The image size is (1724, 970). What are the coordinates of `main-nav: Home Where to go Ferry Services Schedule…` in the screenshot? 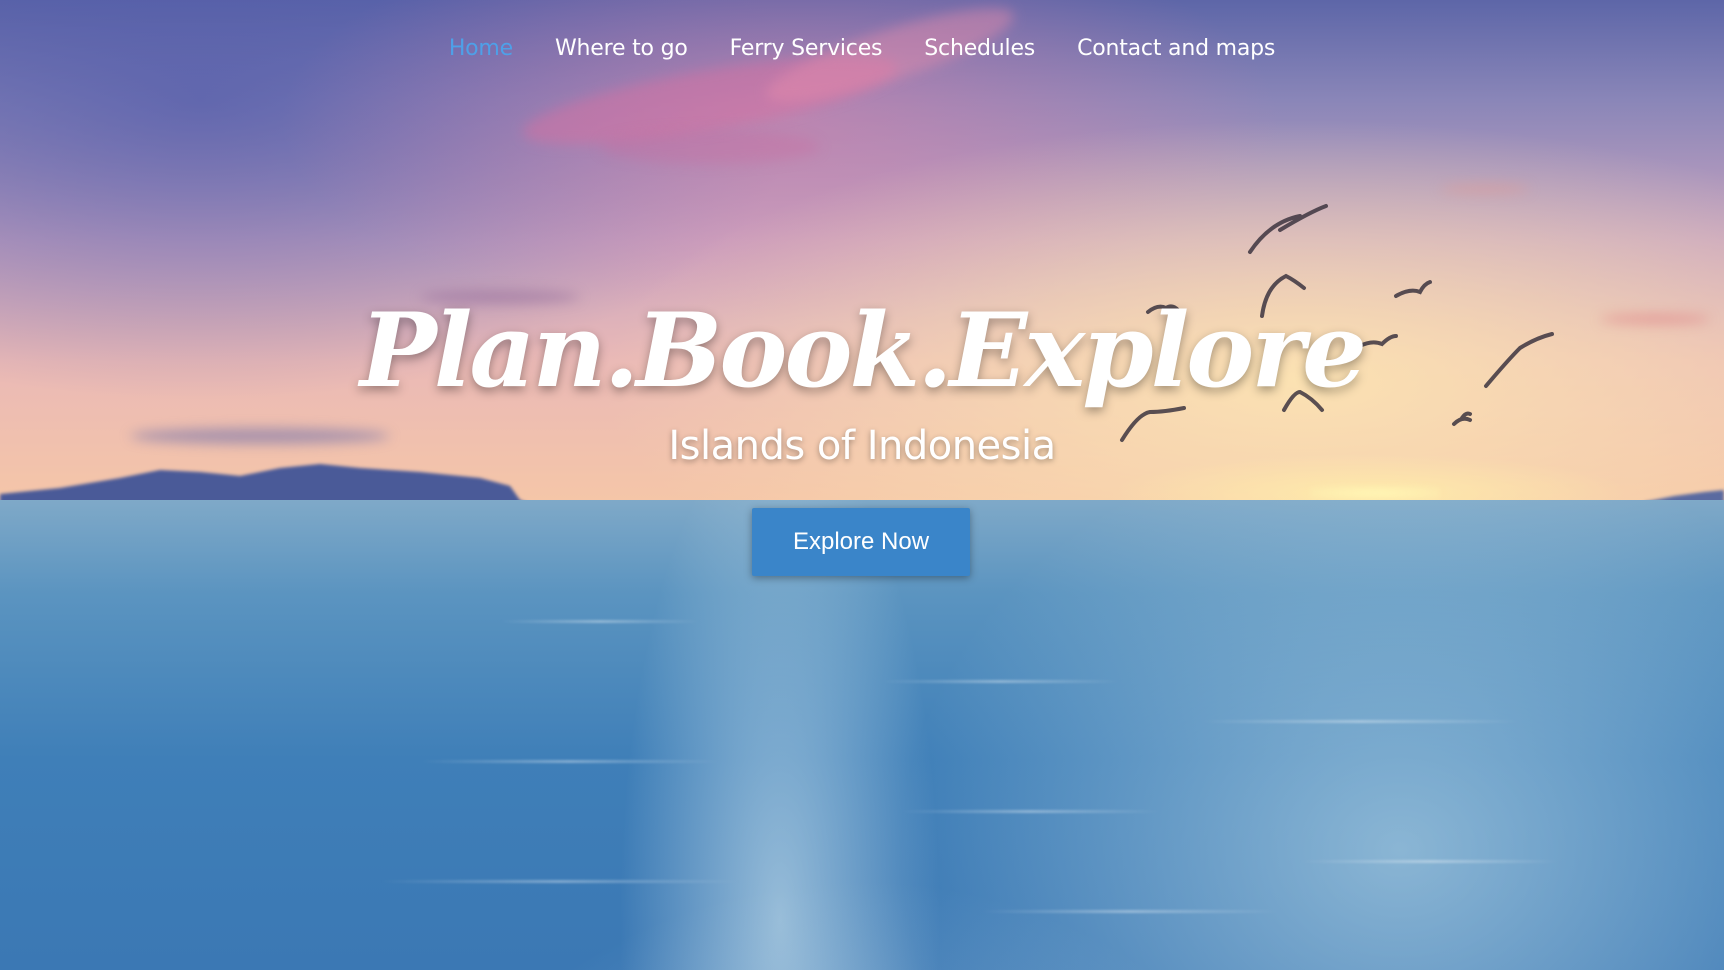 It's located at (862, 49).